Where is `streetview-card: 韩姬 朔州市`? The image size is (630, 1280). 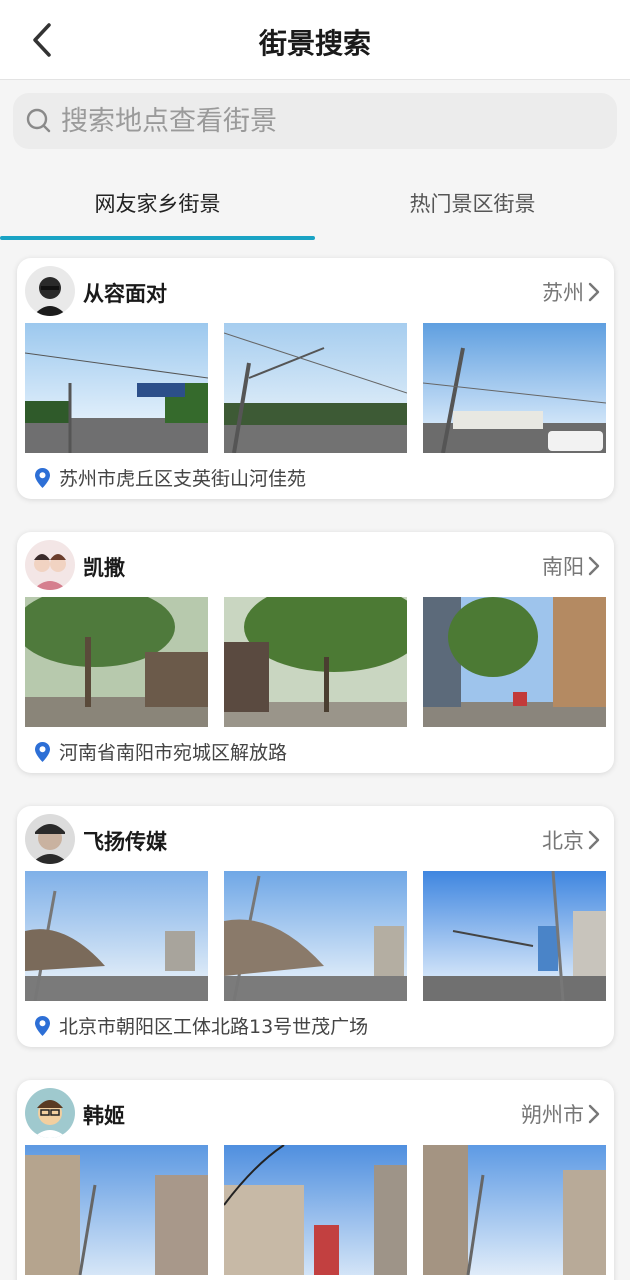 streetview-card: 韩姬 朔州市 is located at coordinates (315, 1180).